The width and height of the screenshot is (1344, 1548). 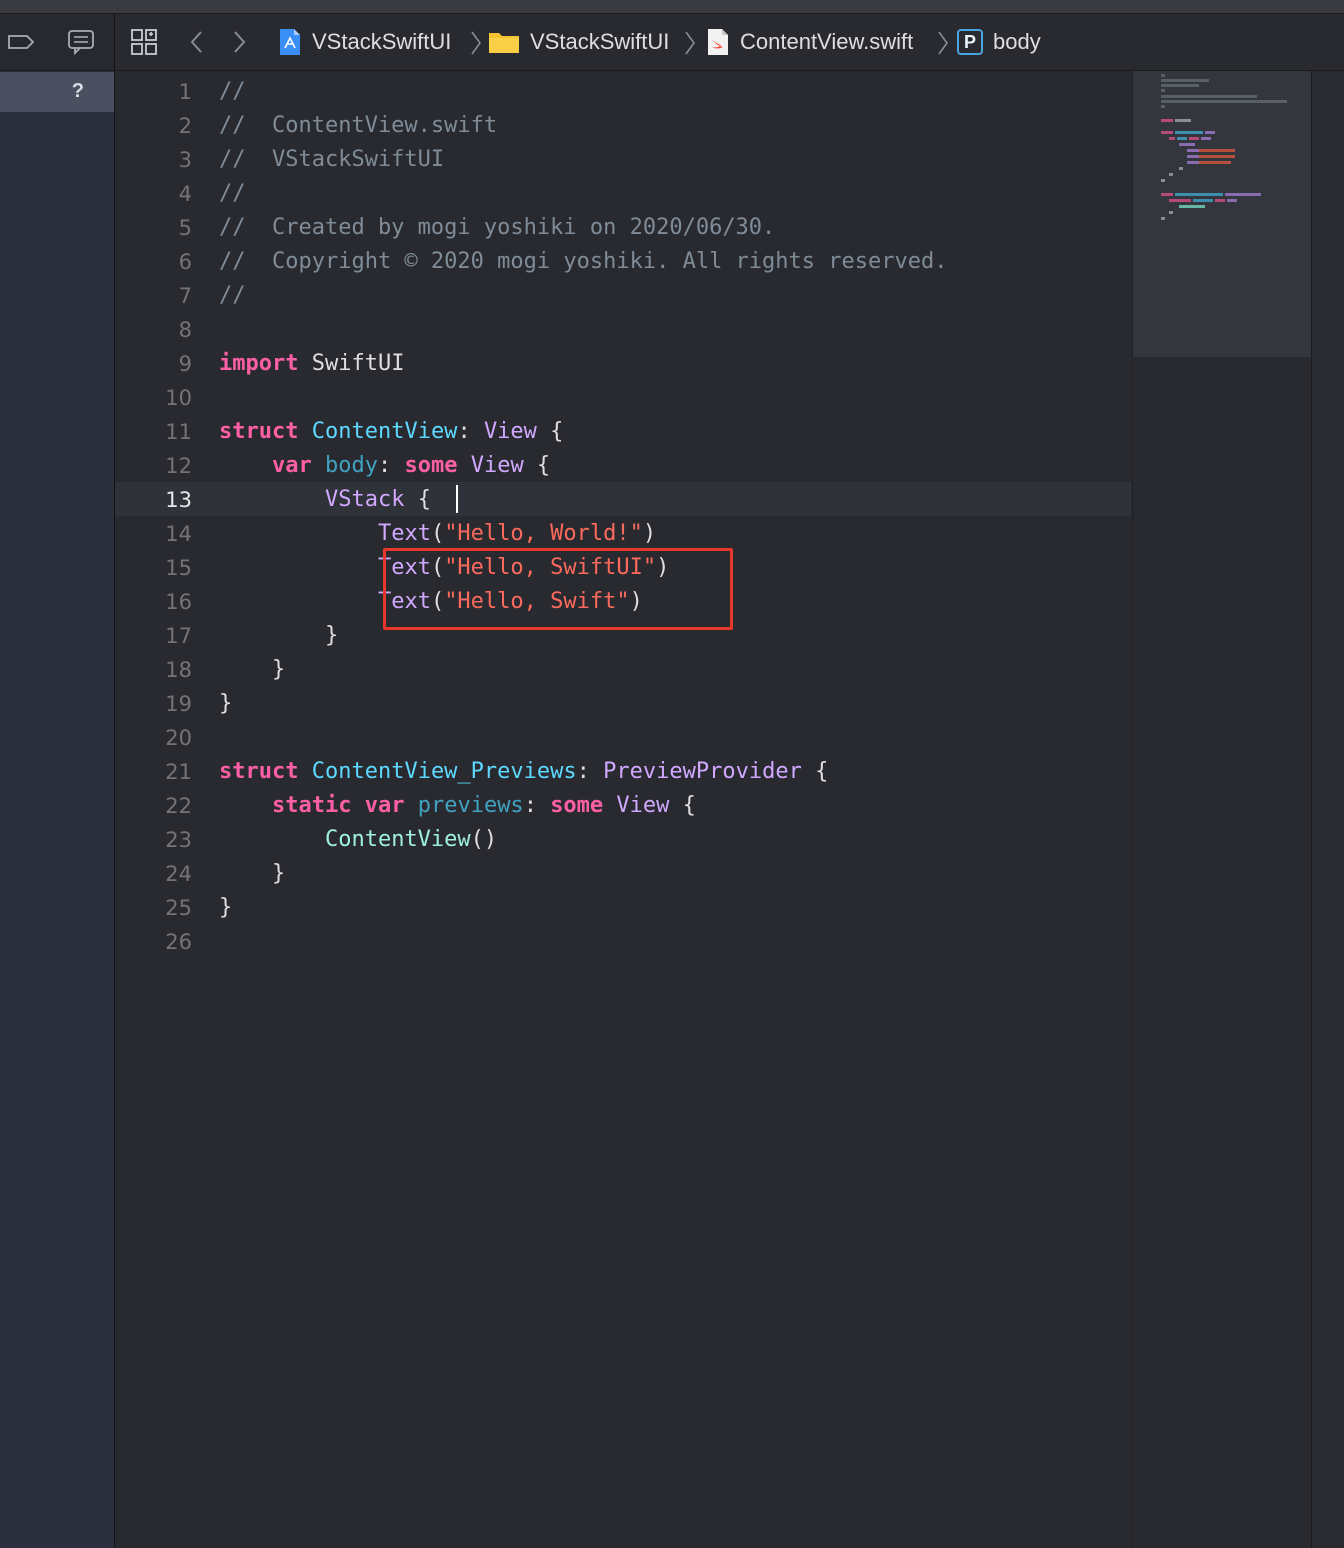 What do you see at coordinates (311, 364) in the screenshot?
I see `code-line: import SwiftUI` at bounding box center [311, 364].